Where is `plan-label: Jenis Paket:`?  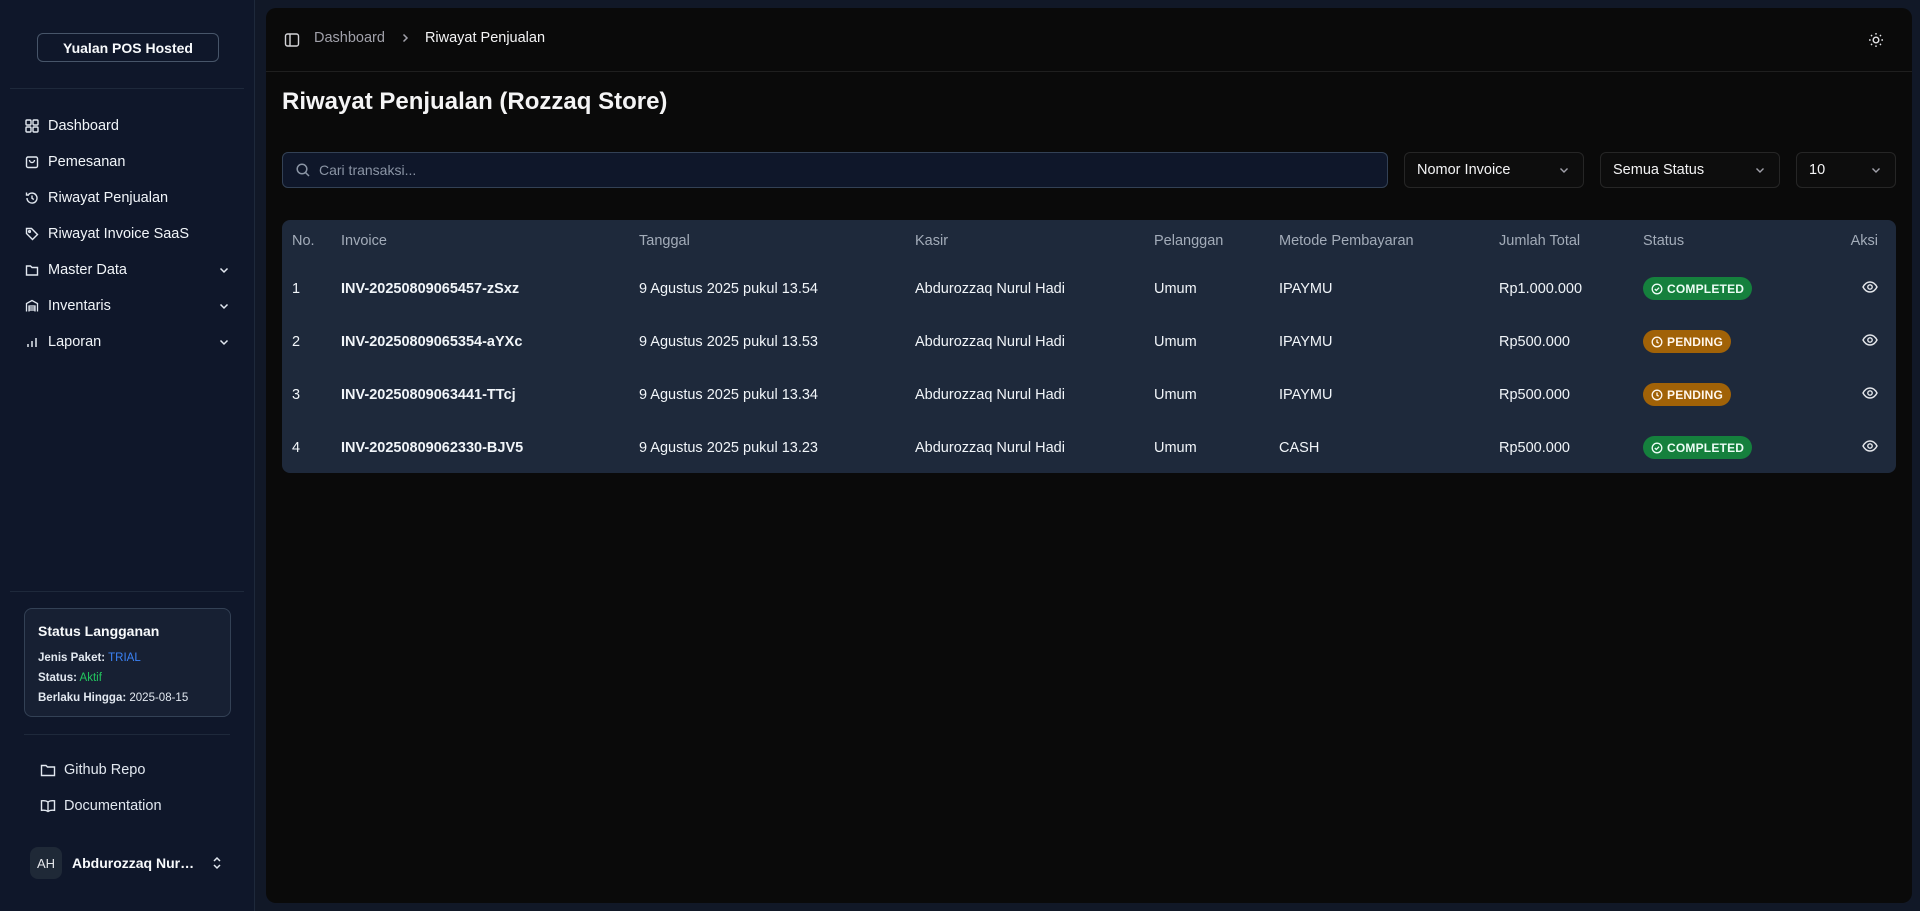
plan-label: Jenis Paket: is located at coordinates (72, 658).